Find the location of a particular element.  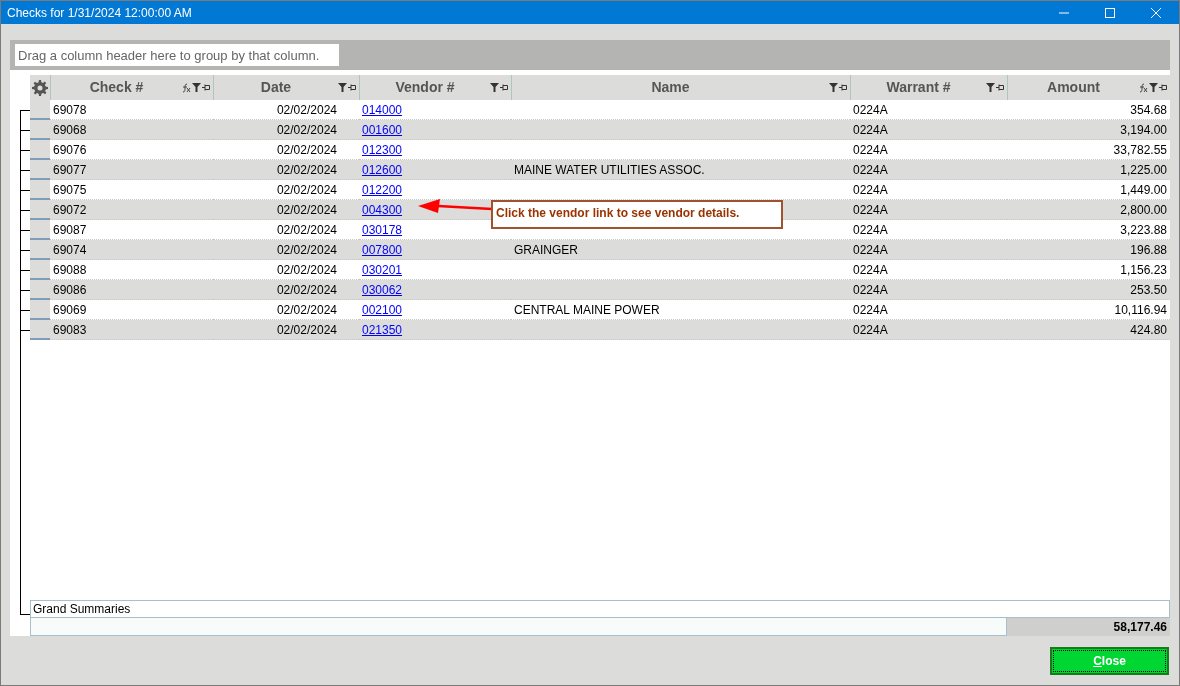

grand-total-cell: 58,177.46 is located at coordinates (1088, 627).